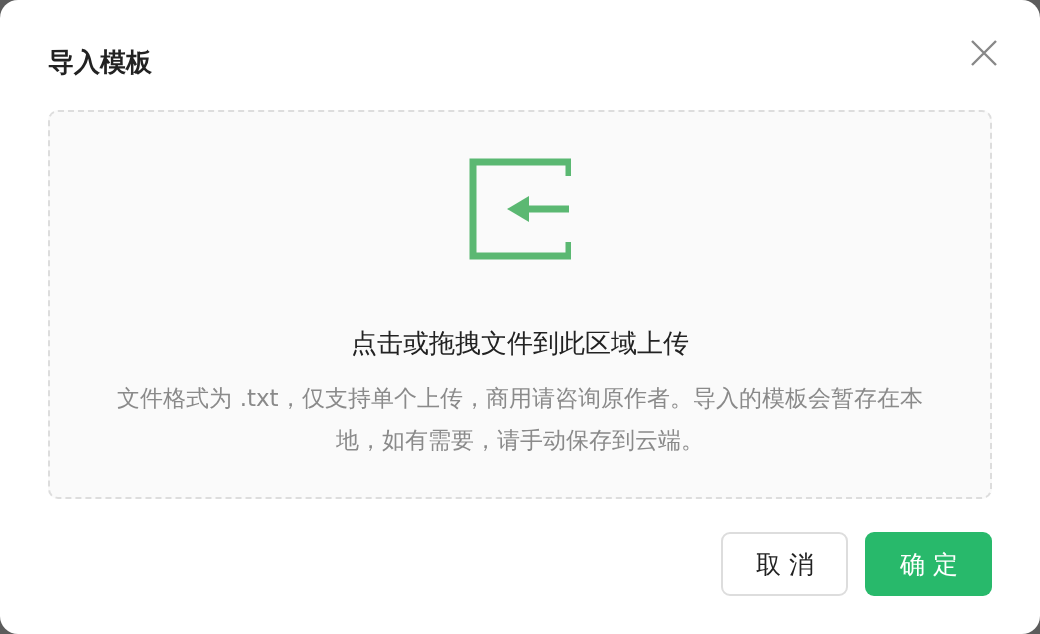 The height and width of the screenshot is (634, 1040). What do you see at coordinates (100, 62) in the screenshot?
I see `dialog-title: 导入模板` at bounding box center [100, 62].